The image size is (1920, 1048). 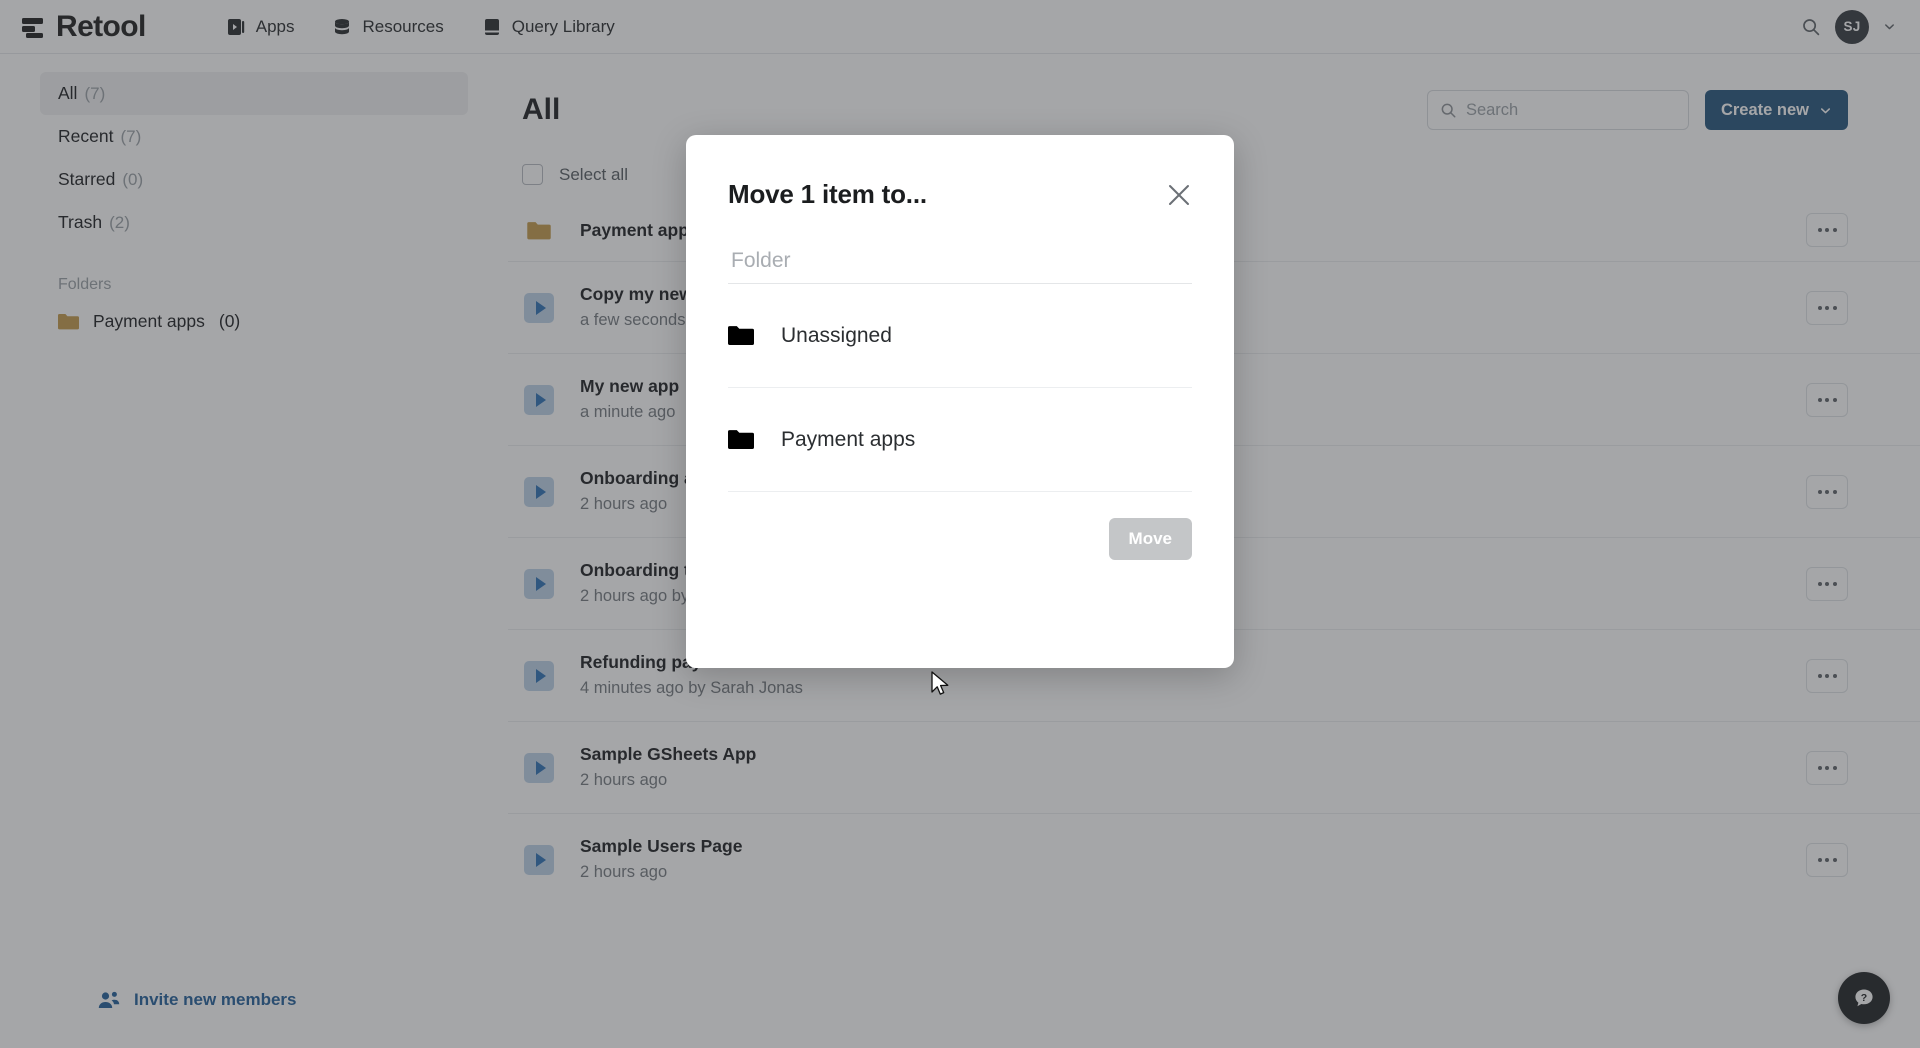 I want to click on folder-option-label: Payment apps, so click(x=848, y=439).